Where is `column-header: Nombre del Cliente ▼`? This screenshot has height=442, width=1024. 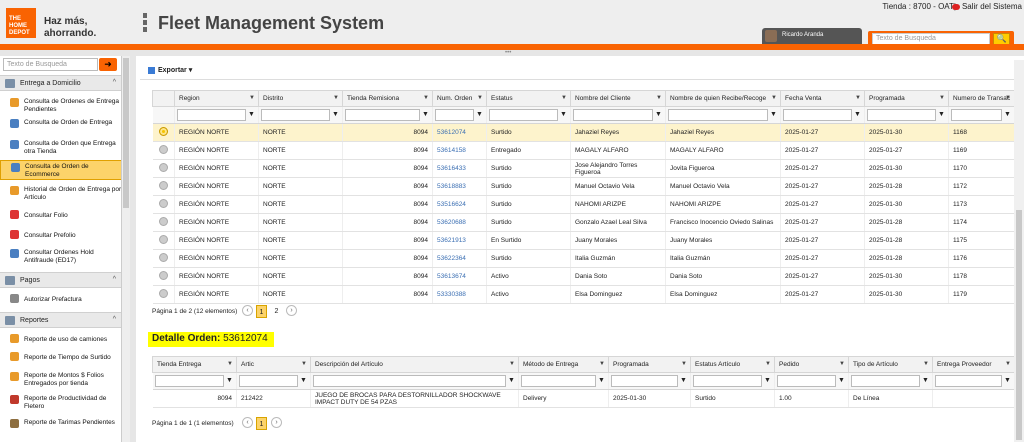 column-header: Nombre del Cliente ▼ is located at coordinates (618, 98).